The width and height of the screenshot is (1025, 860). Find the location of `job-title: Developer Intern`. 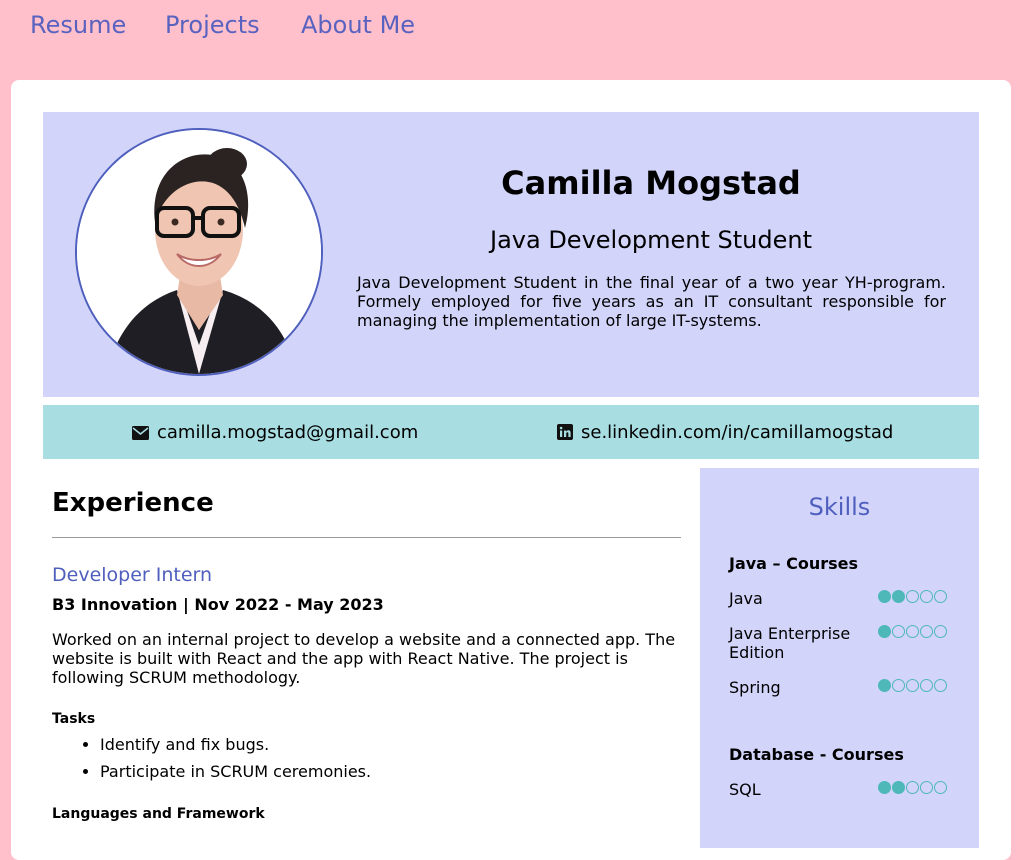

job-title: Developer Intern is located at coordinates (132, 575).